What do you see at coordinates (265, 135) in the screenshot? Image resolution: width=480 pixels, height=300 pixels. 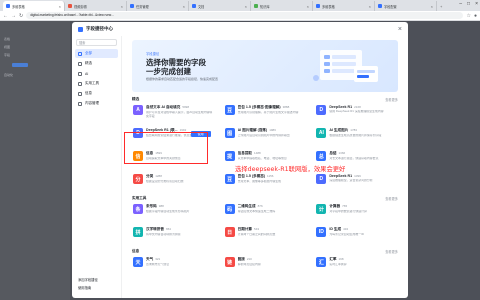 I see `shortcut-card: 图 AI 图片理解 (百炼) 1986 上传图片后自动识别图片中的内容并输出` at bounding box center [265, 135].